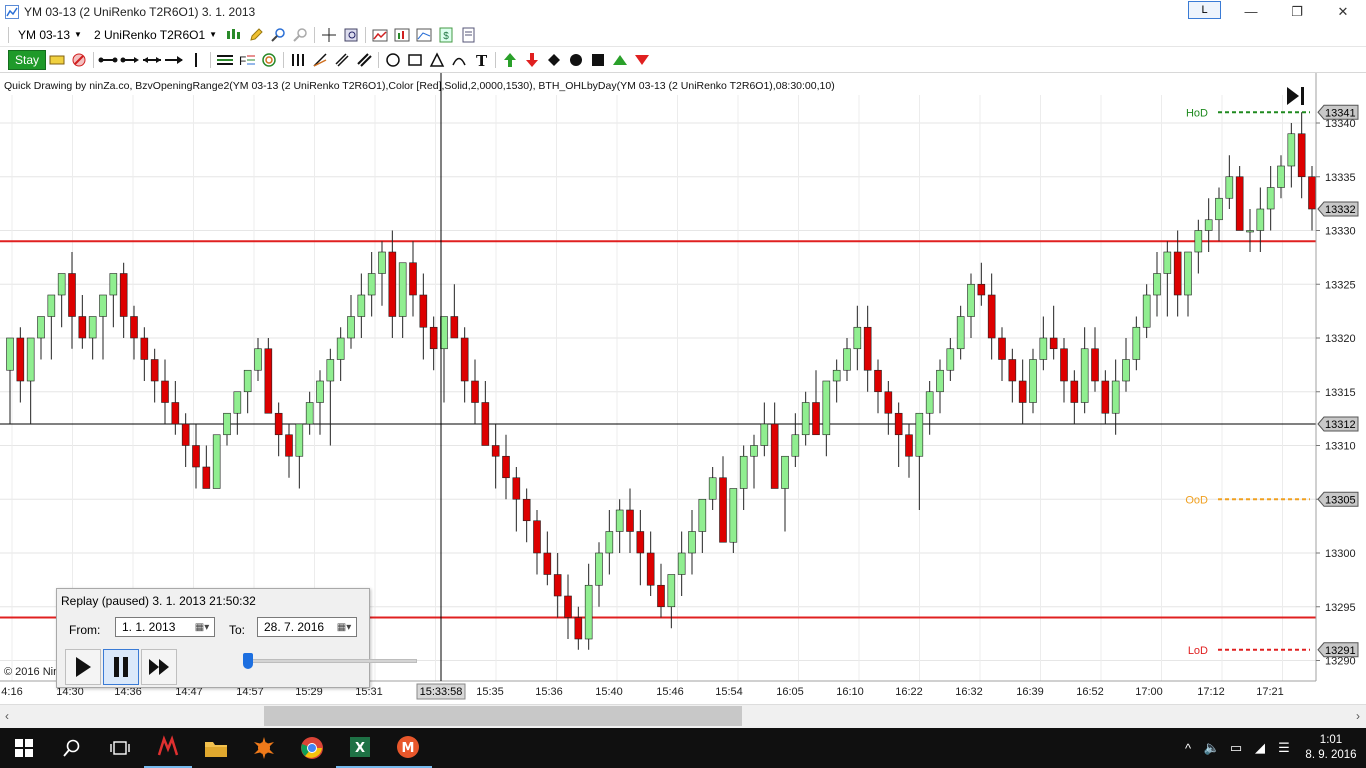  What do you see at coordinates (437, 60) in the screenshot?
I see `triangle-tool-icon` at bounding box center [437, 60].